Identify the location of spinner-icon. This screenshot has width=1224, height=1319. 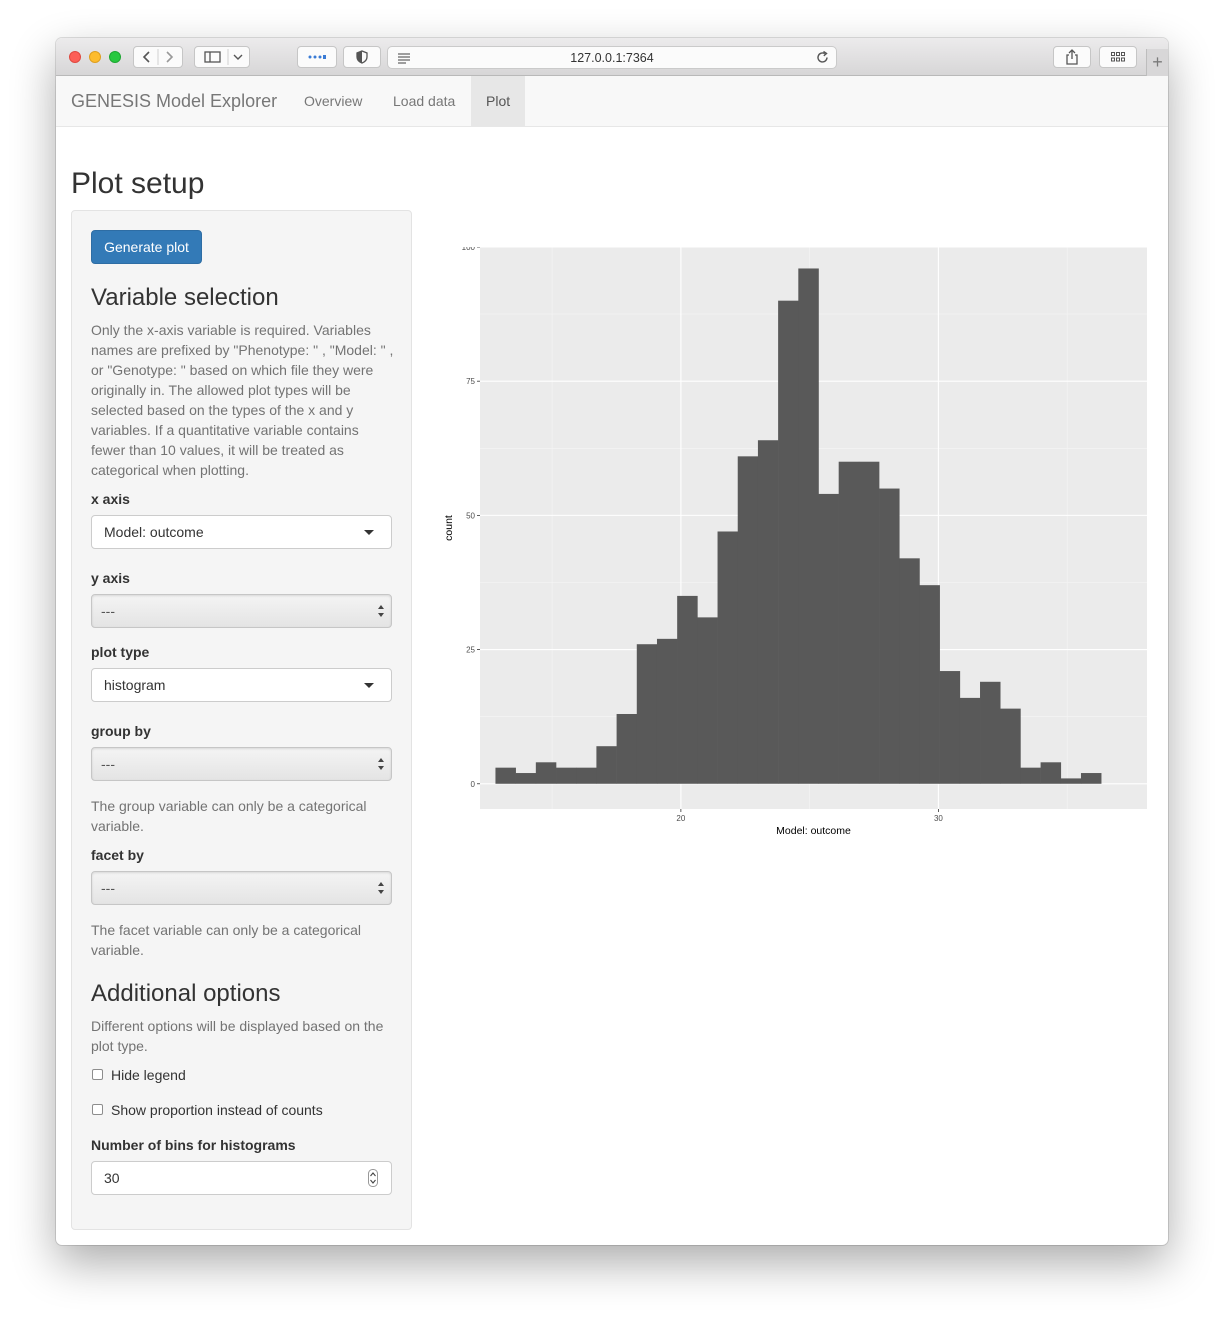
(373, 1178).